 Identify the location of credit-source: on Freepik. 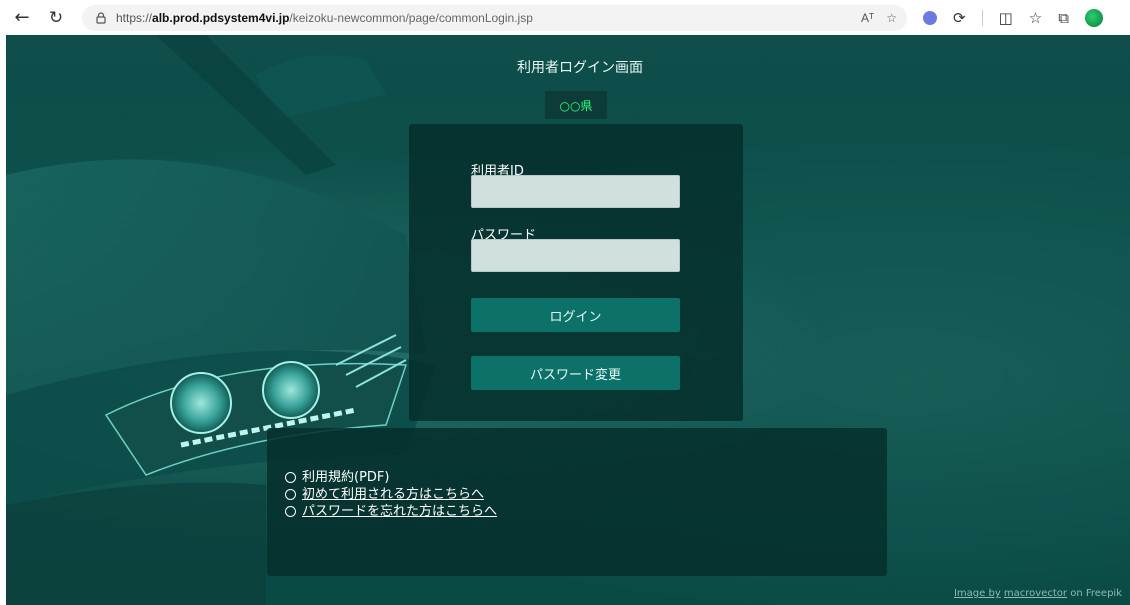
(1096, 593).